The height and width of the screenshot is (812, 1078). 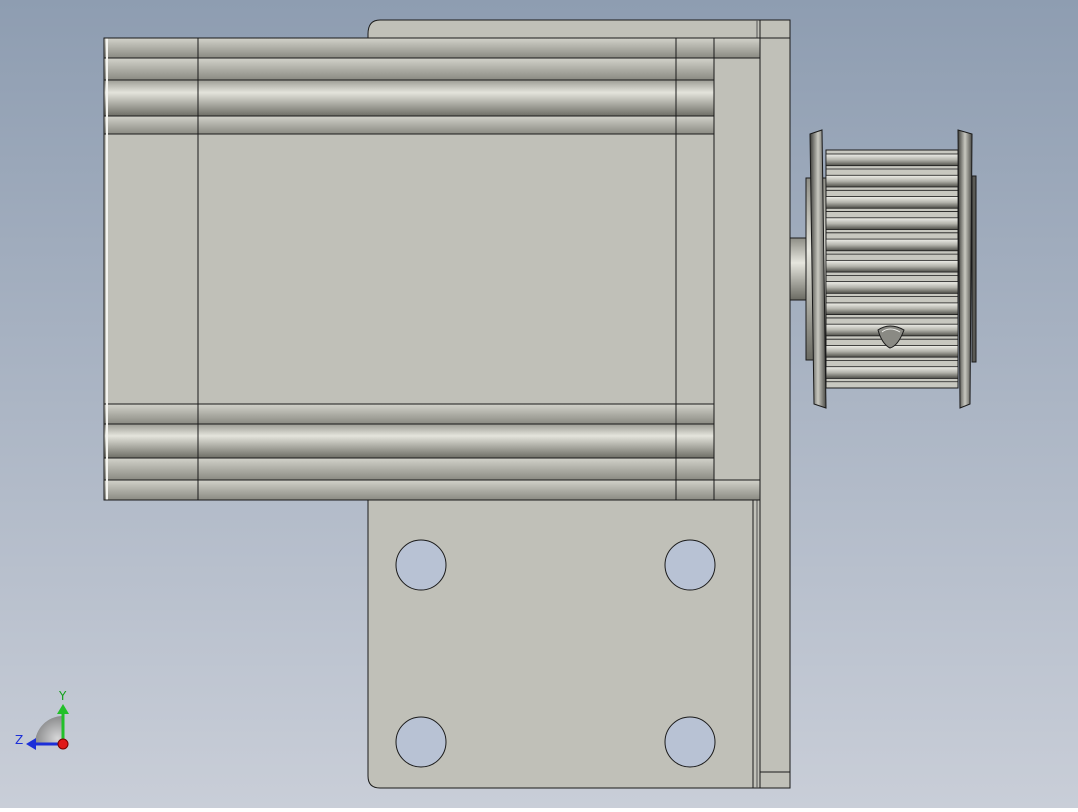 I want to click on z-axis-label: Z, so click(x=19, y=740).